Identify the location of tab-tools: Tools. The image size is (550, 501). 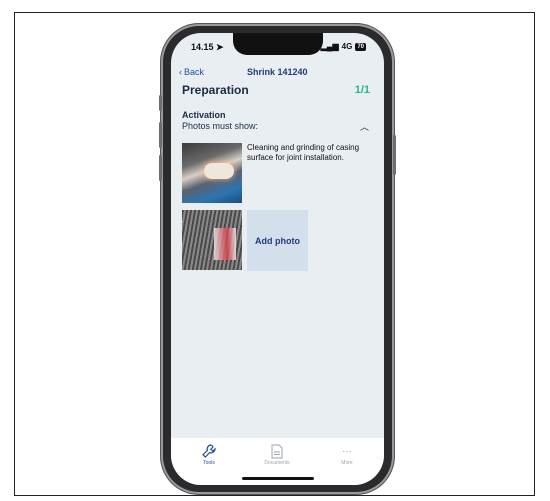
(209, 454).